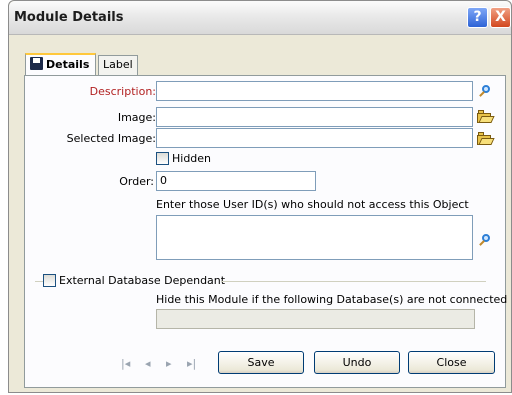 The image size is (512, 395). I want to click on title-bar: Module Details ? X, so click(260, 18).